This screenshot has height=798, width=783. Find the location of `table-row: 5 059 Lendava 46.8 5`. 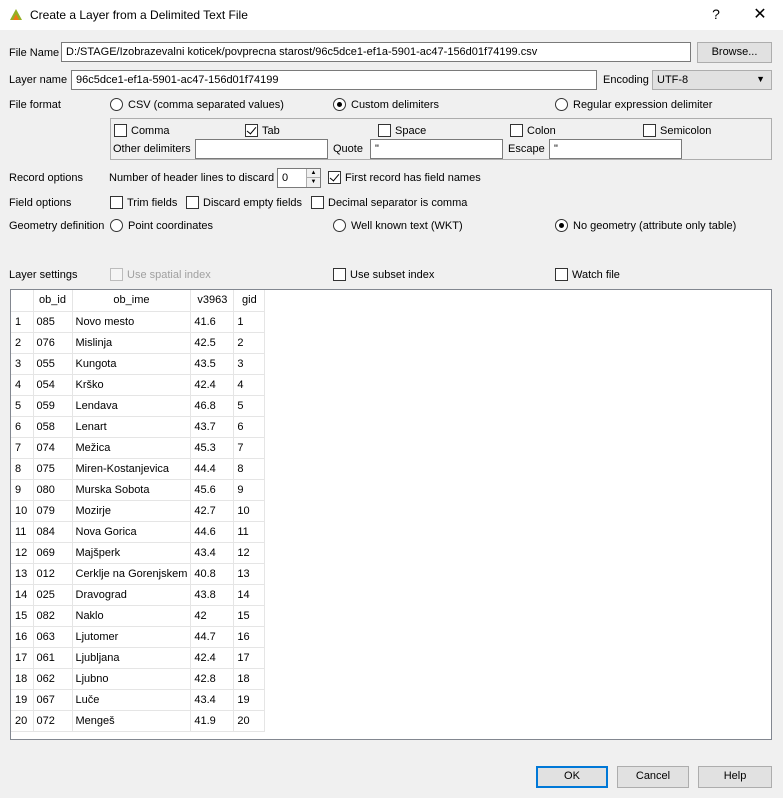

table-row: 5 059 Lendava 46.8 5 is located at coordinates (138, 406).